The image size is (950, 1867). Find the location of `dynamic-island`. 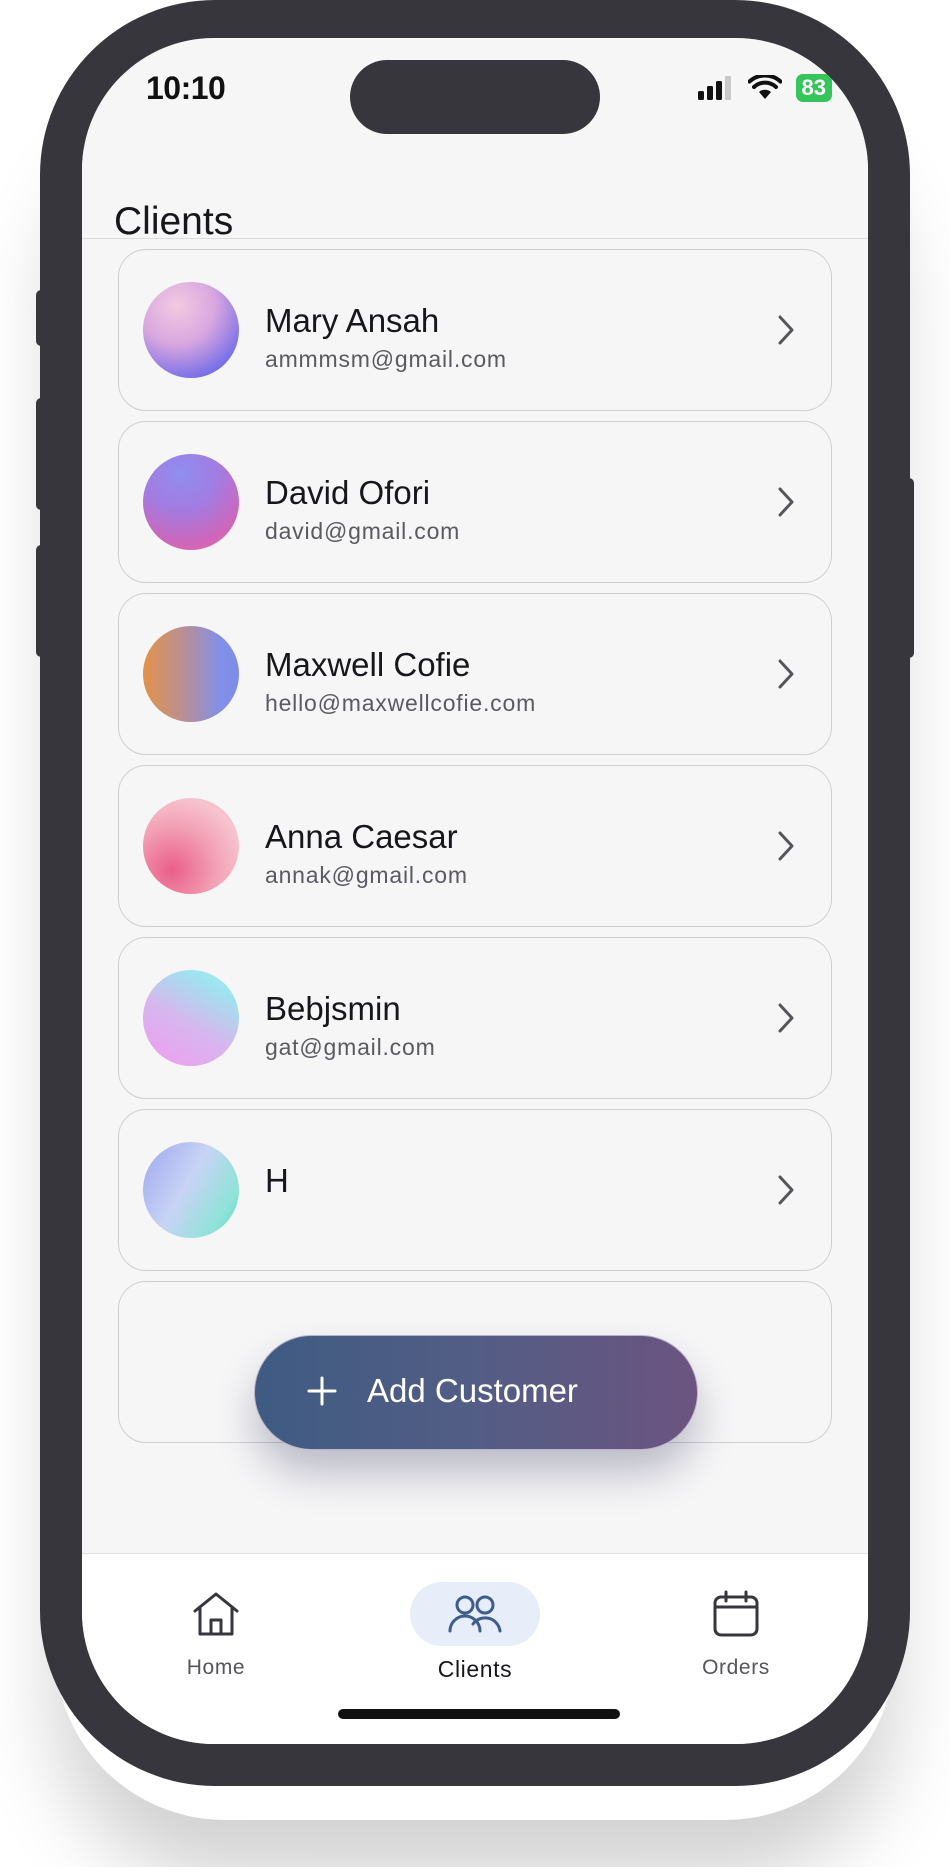

dynamic-island is located at coordinates (475, 97).